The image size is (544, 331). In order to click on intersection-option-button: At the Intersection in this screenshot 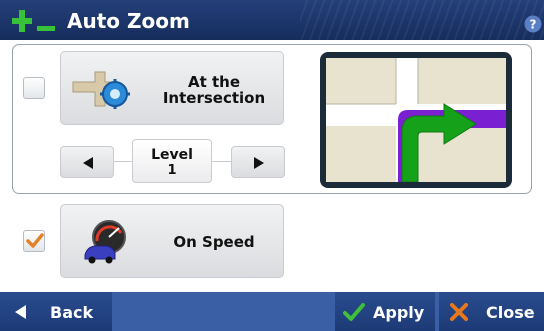, I will do `click(172, 88)`.